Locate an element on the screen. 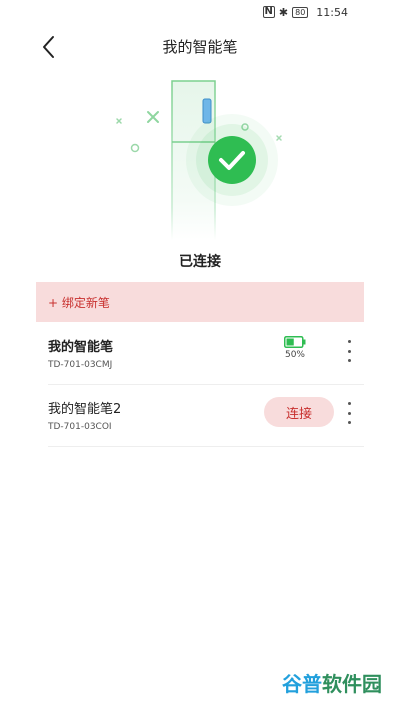  battery-percent: 50% is located at coordinates (294, 355).